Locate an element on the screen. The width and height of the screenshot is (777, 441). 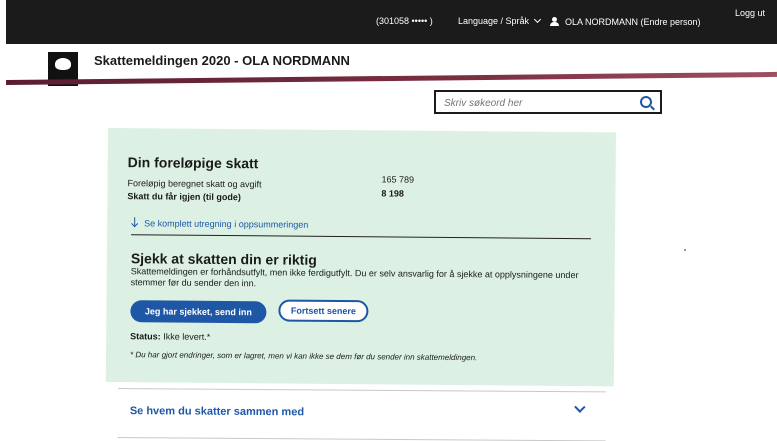
send-in-button: Jeg har sjekket, send inn is located at coordinates (198, 312).